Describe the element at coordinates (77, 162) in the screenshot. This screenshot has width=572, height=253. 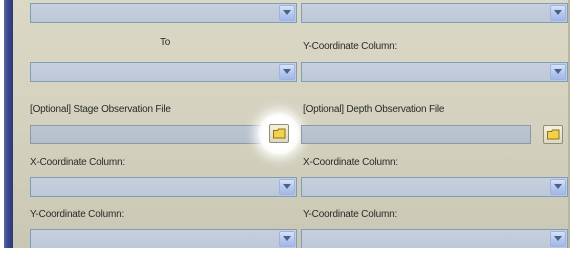
I see `x-coordinate-column-label-left: X-Coordinate Column:` at that location.